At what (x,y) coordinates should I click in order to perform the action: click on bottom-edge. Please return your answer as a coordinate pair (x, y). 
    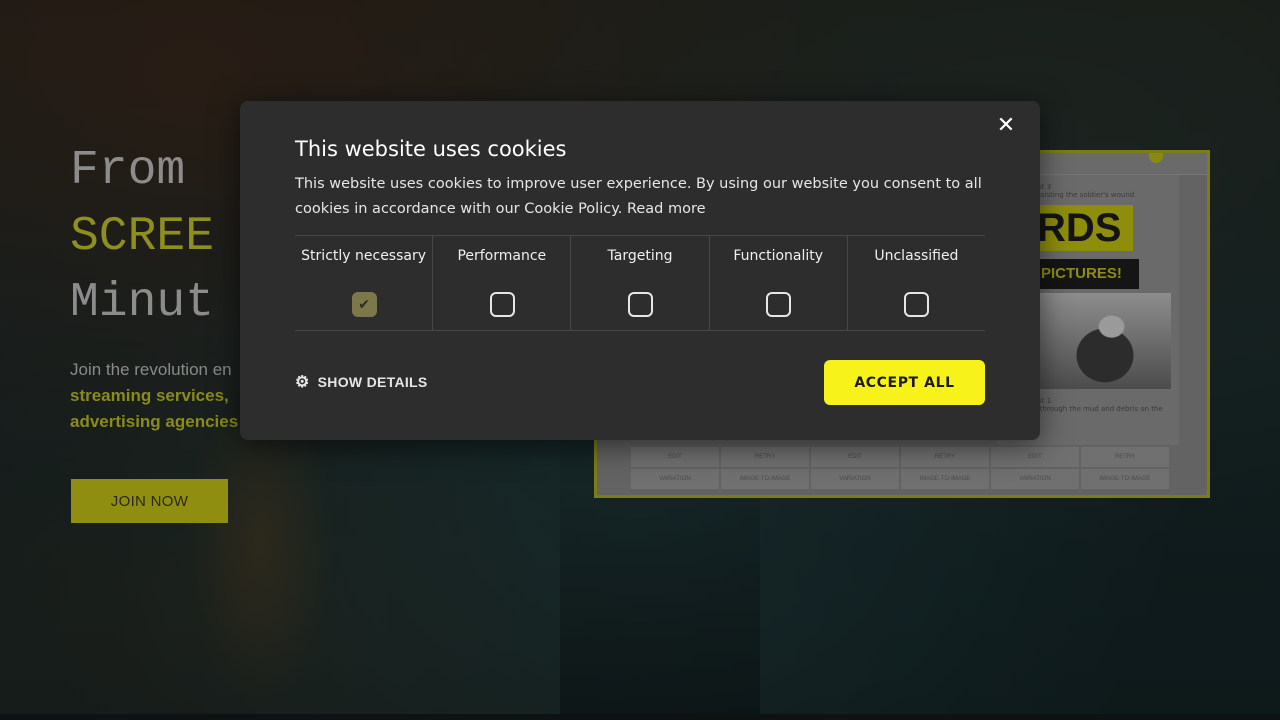
    Looking at the image, I should click on (640, 717).